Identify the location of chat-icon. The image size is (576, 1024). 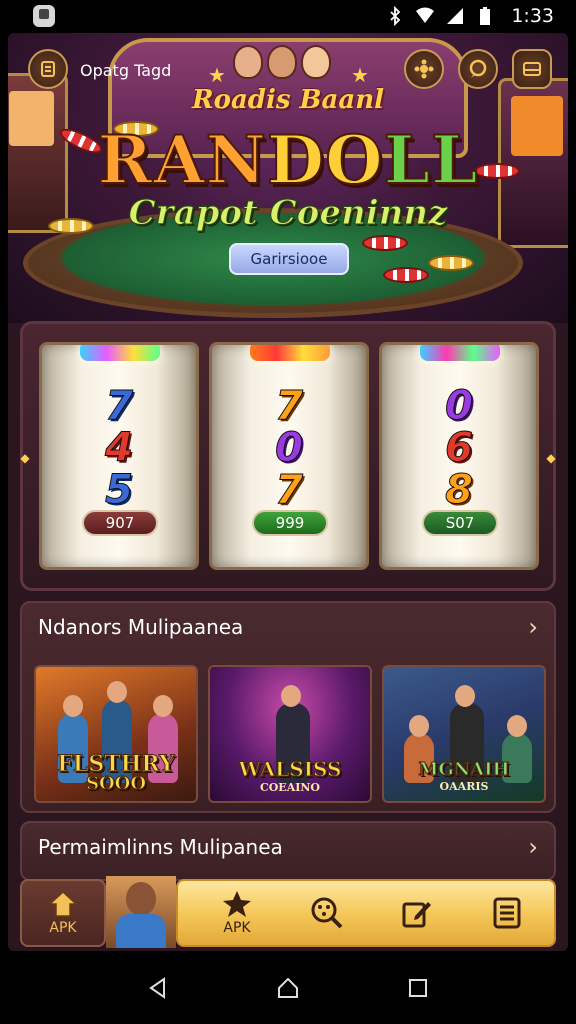
(478, 68).